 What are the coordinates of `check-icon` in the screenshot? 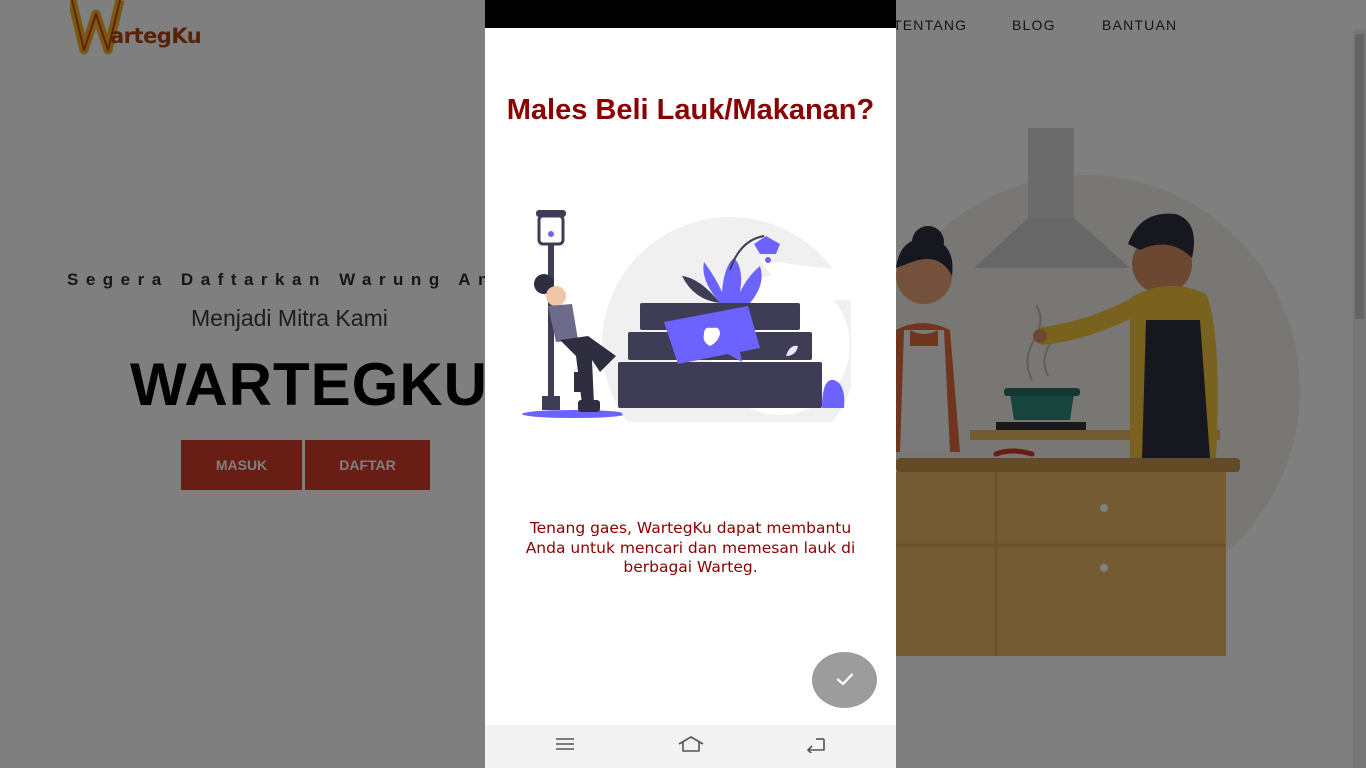 It's located at (845, 680).